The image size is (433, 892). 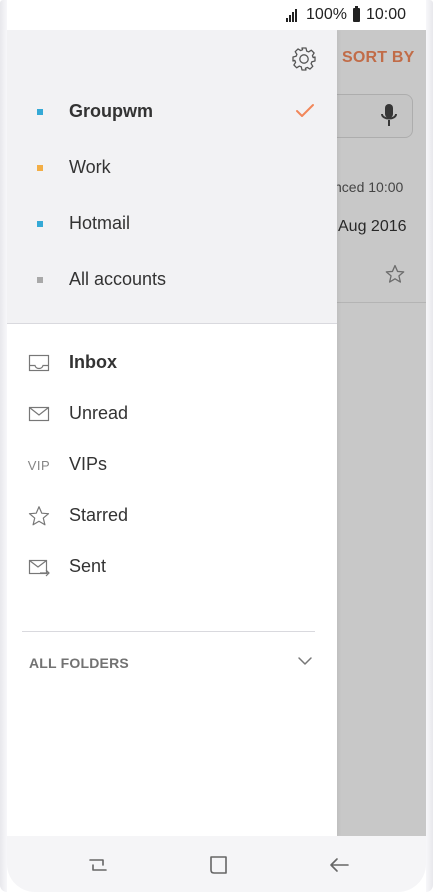 I want to click on account-label: Work, so click(x=90, y=167).